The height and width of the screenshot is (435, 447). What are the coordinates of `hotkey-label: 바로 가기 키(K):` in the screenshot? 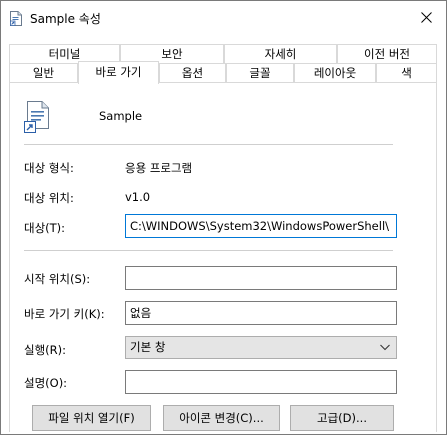 It's located at (64, 314).